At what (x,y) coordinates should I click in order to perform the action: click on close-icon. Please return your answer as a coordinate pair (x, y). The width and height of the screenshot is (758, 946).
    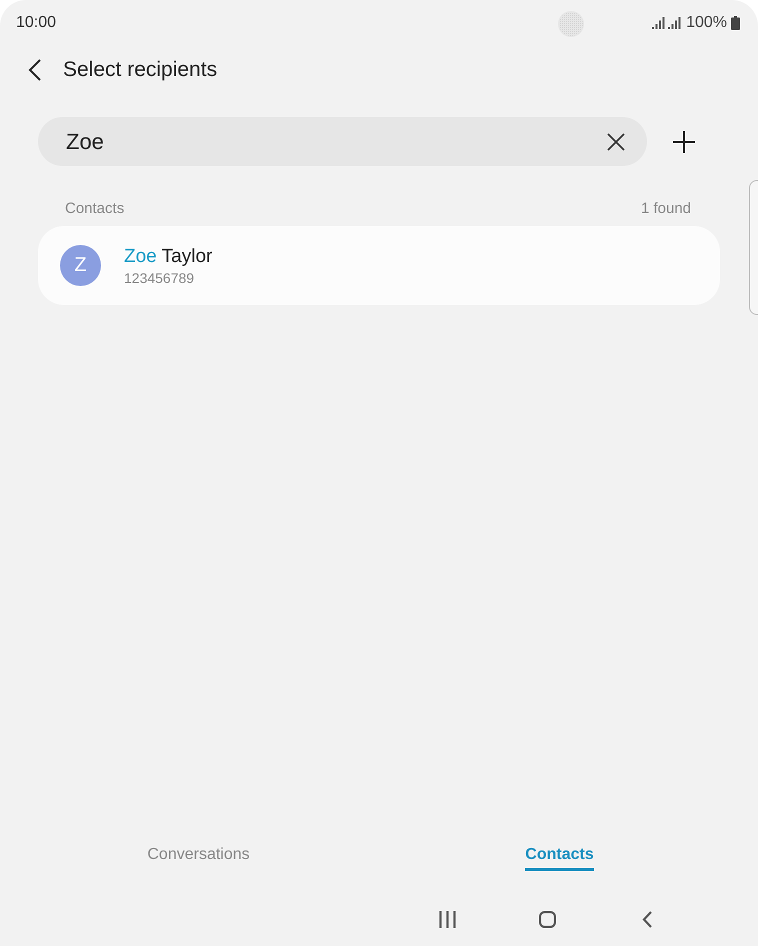
    Looking at the image, I should click on (616, 142).